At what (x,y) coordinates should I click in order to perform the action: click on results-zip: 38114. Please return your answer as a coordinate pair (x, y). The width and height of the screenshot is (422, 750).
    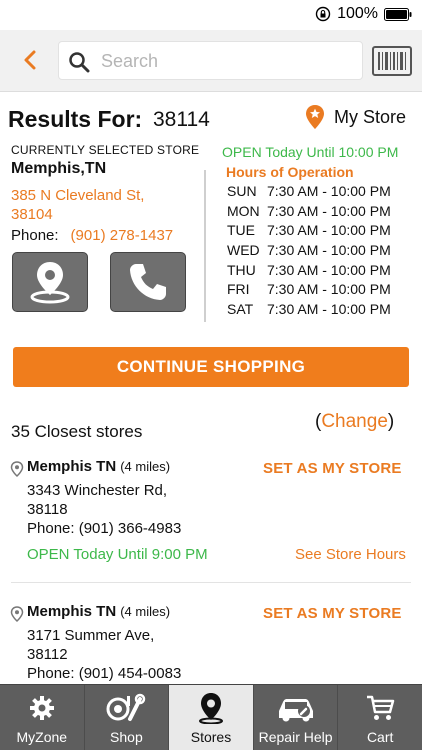
    Looking at the image, I should click on (181, 119).